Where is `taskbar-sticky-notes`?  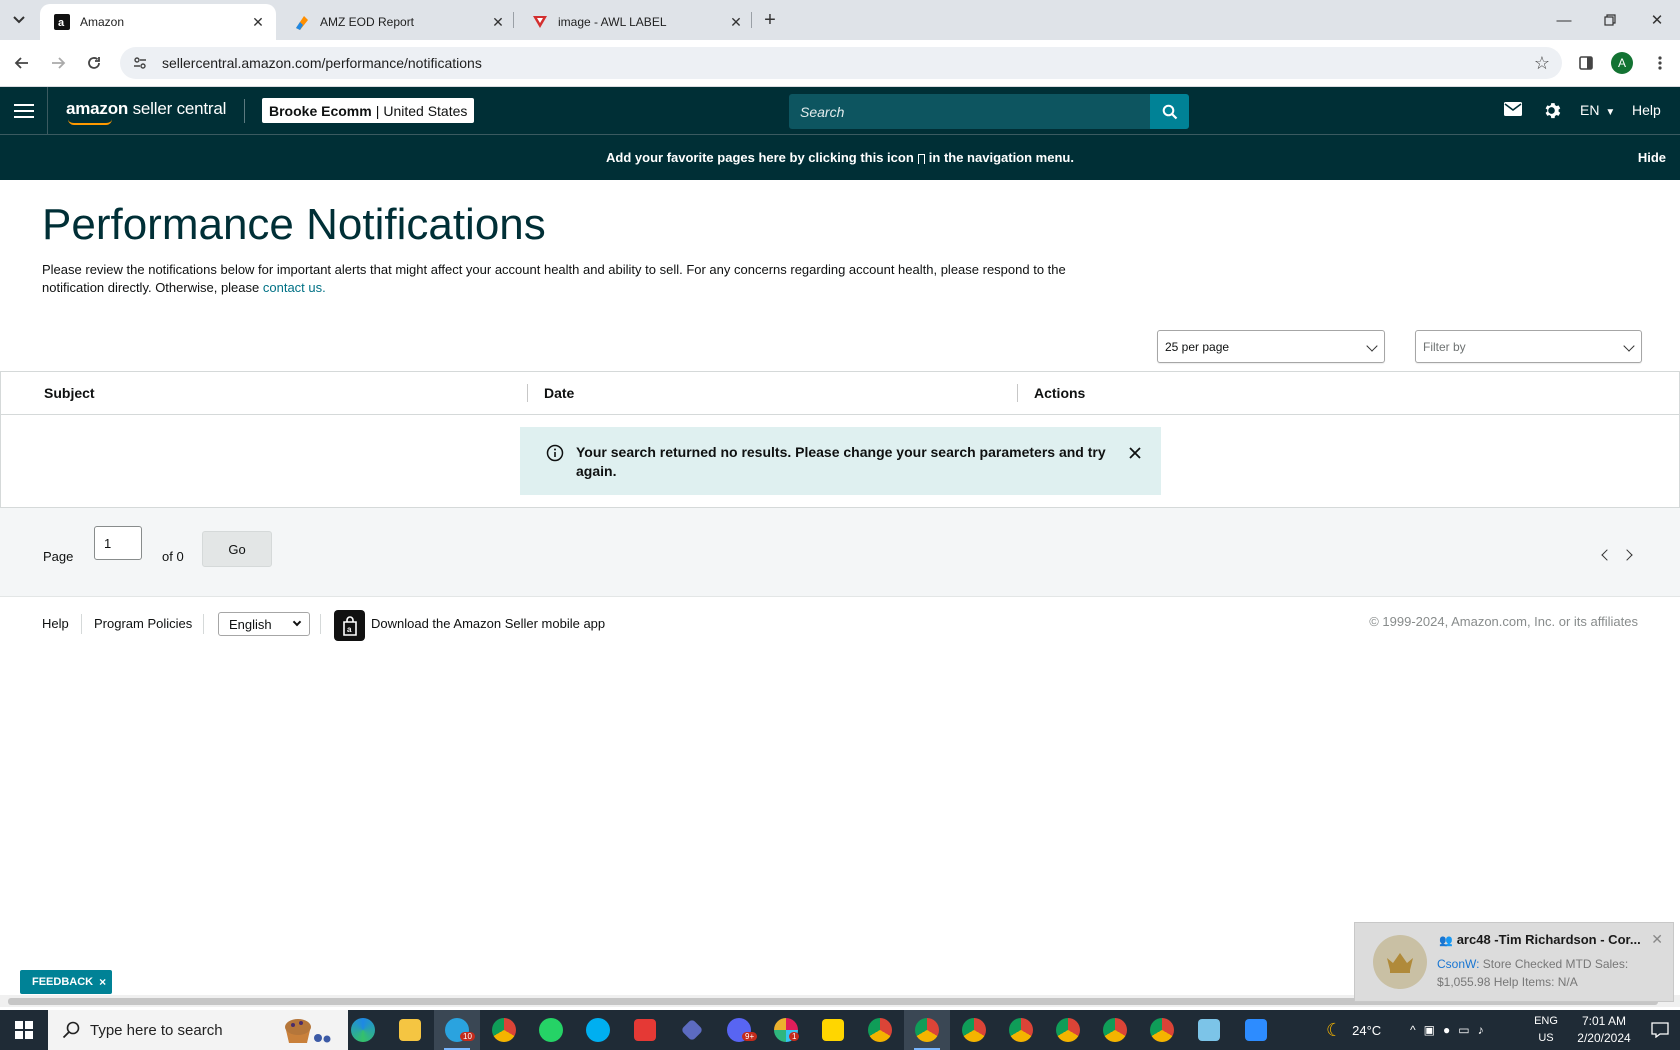 taskbar-sticky-notes is located at coordinates (833, 1030).